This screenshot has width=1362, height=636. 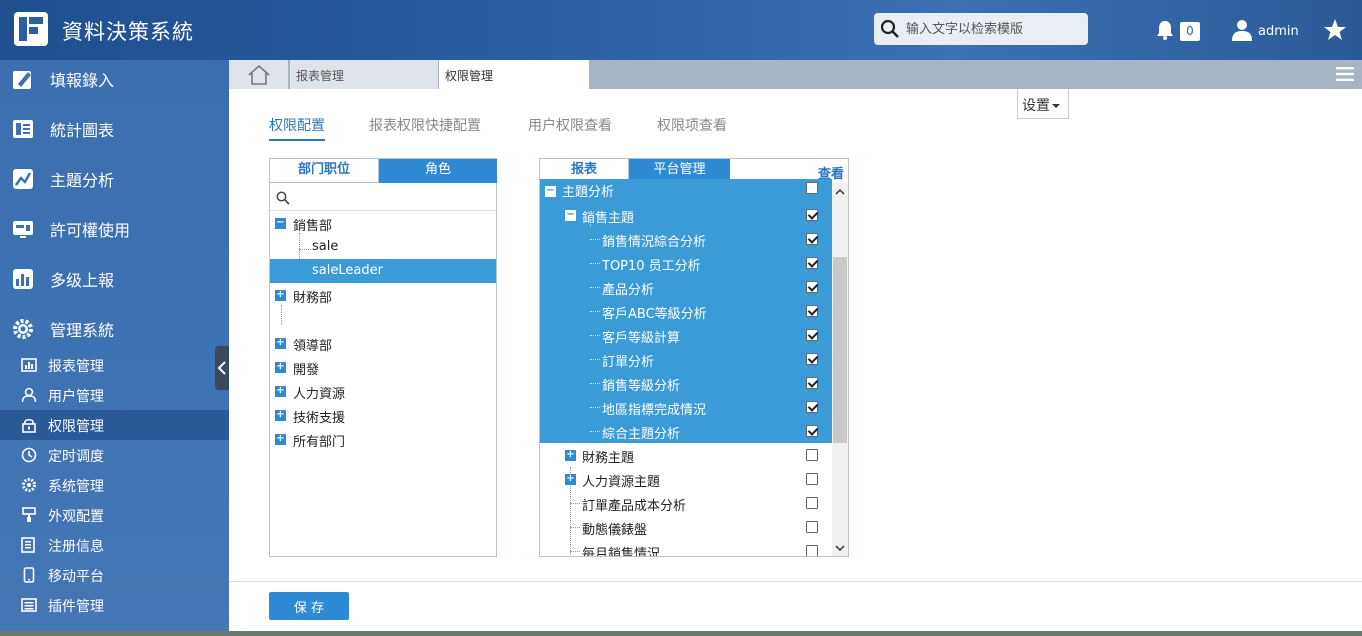 I want to click on tree-node-top10: TOP10 员工分析, so click(x=686, y=263).